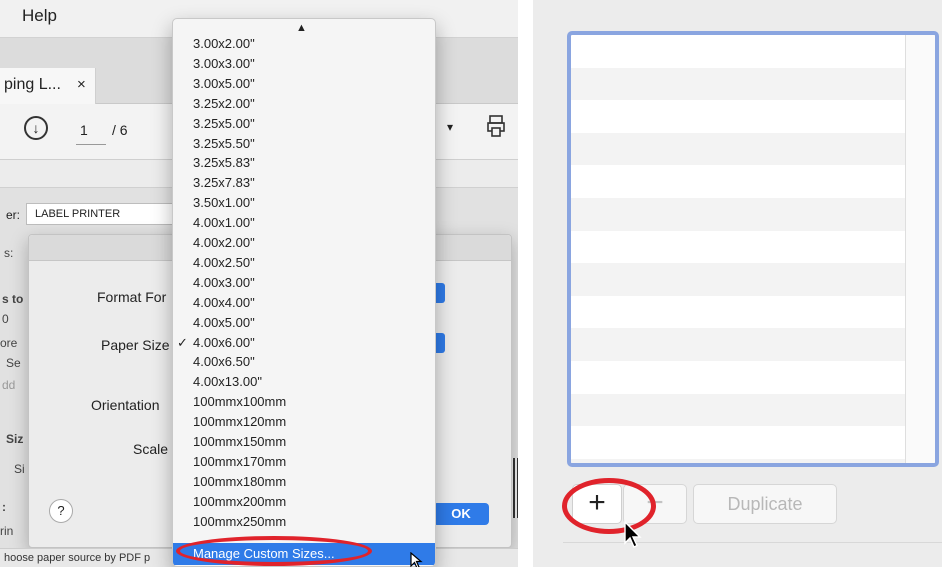 Image resolution: width=942 pixels, height=567 pixels. I want to click on help-button: ?, so click(61, 511).